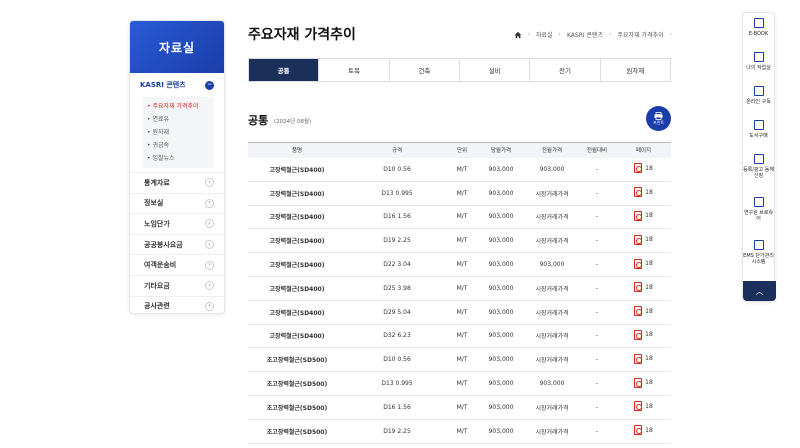  I want to click on tab-architecture: 건축, so click(423, 70).